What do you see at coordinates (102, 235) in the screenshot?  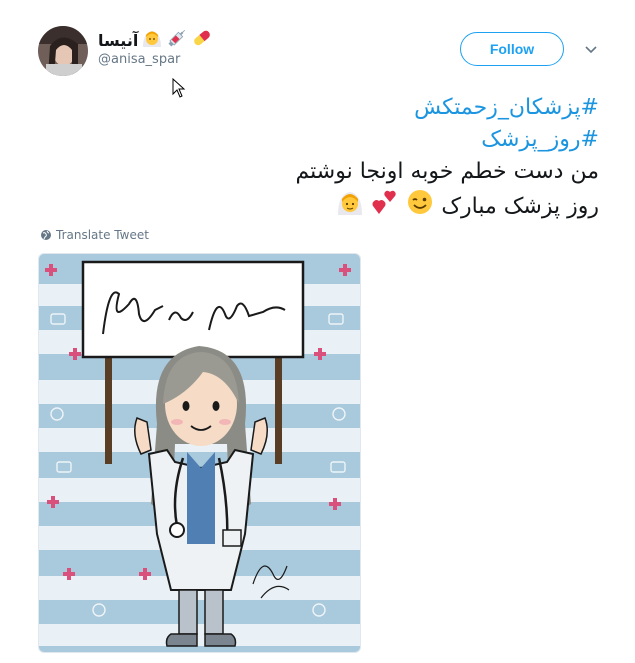 I see `translate-tweet-label: Translate Tweet` at bounding box center [102, 235].